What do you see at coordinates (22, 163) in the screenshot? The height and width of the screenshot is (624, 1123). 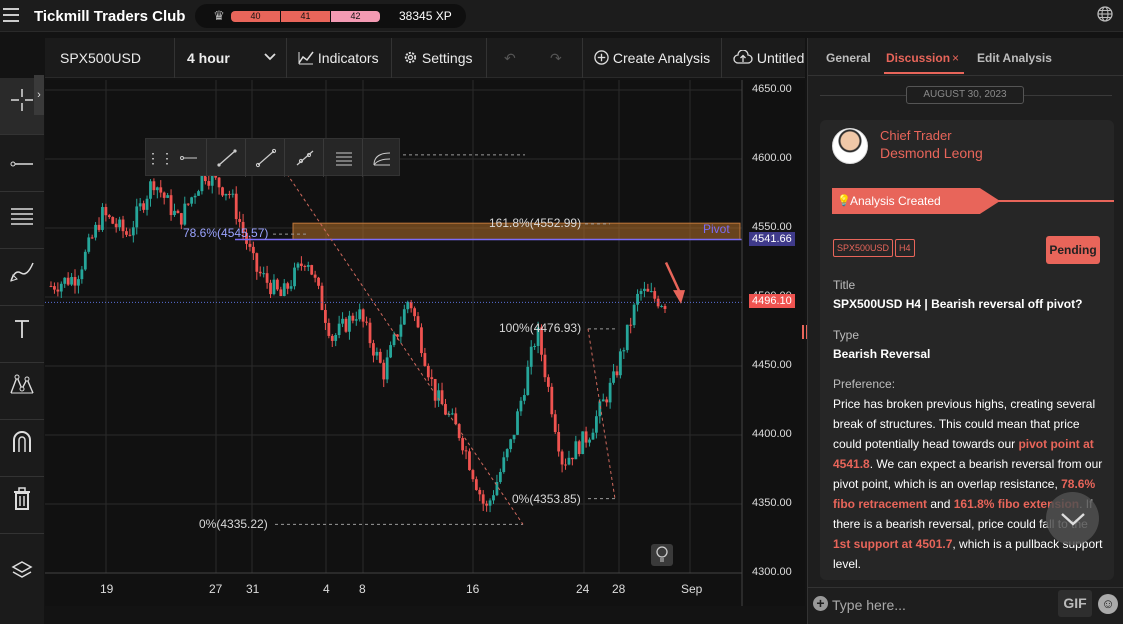 I see `horizontal-line-tool` at bounding box center [22, 163].